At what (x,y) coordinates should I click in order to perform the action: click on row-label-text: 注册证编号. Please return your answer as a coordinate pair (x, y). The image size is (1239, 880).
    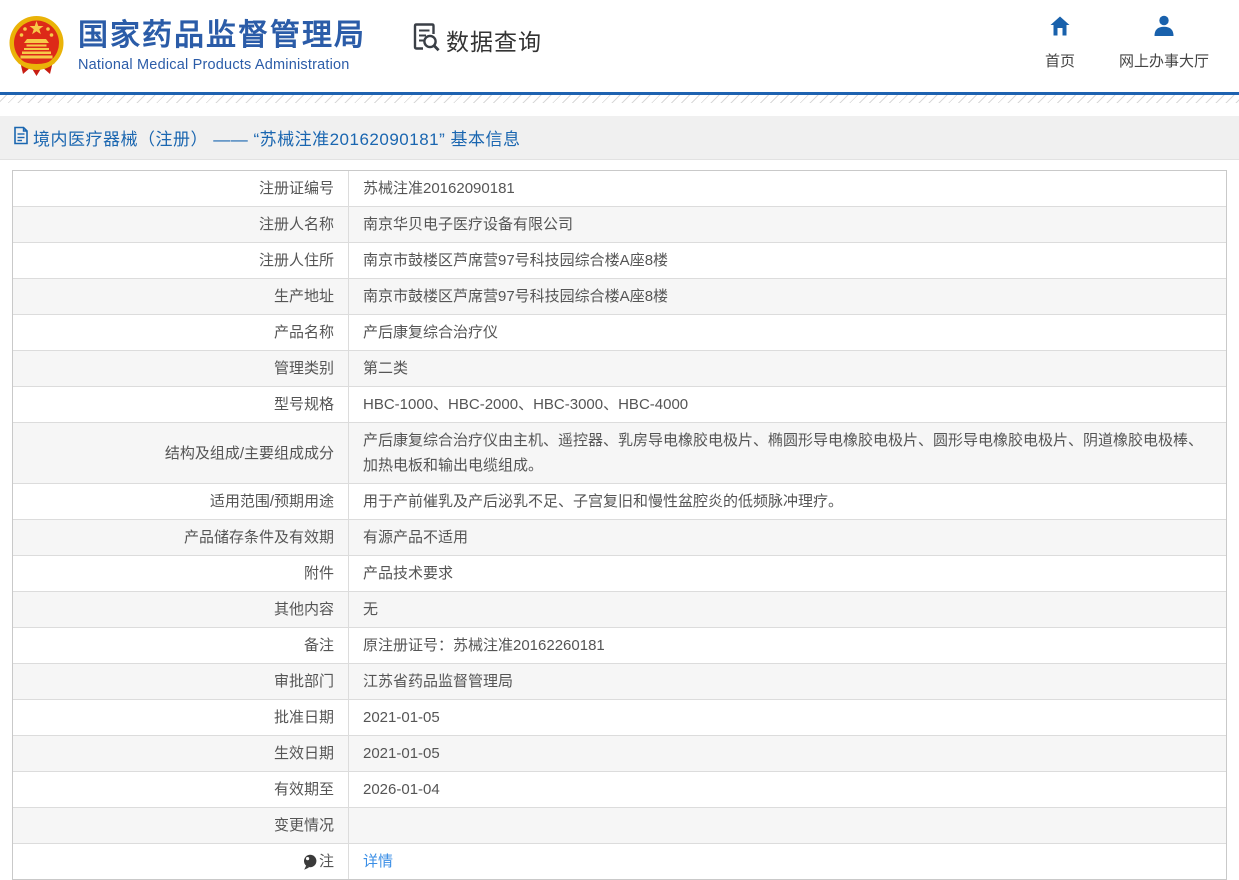
    Looking at the image, I should click on (296, 188).